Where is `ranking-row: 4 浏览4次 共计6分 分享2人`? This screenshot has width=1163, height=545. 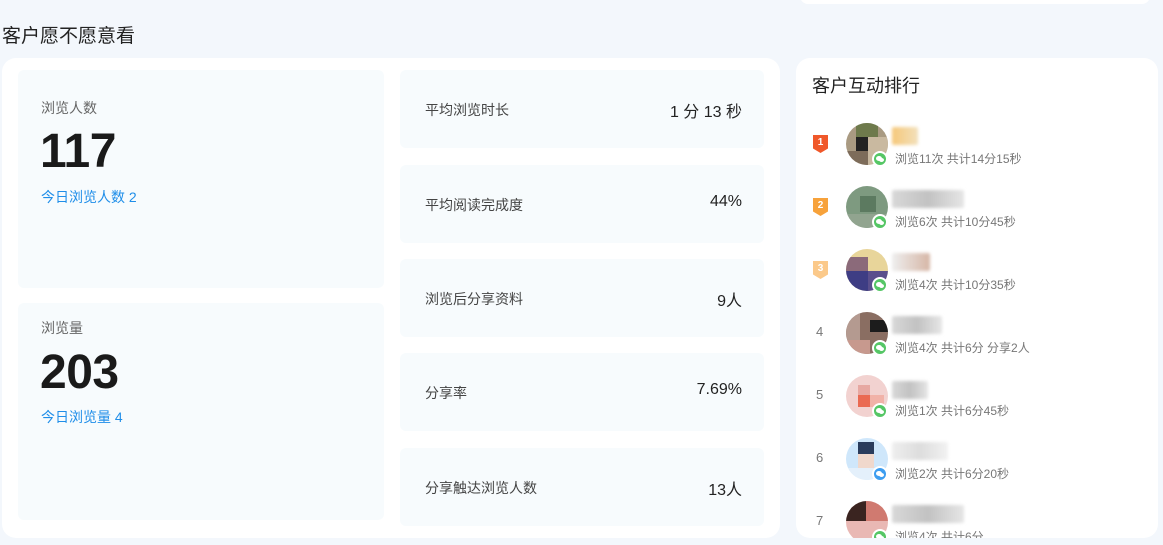 ranking-row: 4 浏览4次 共计6分 分享2人 is located at coordinates (977, 340).